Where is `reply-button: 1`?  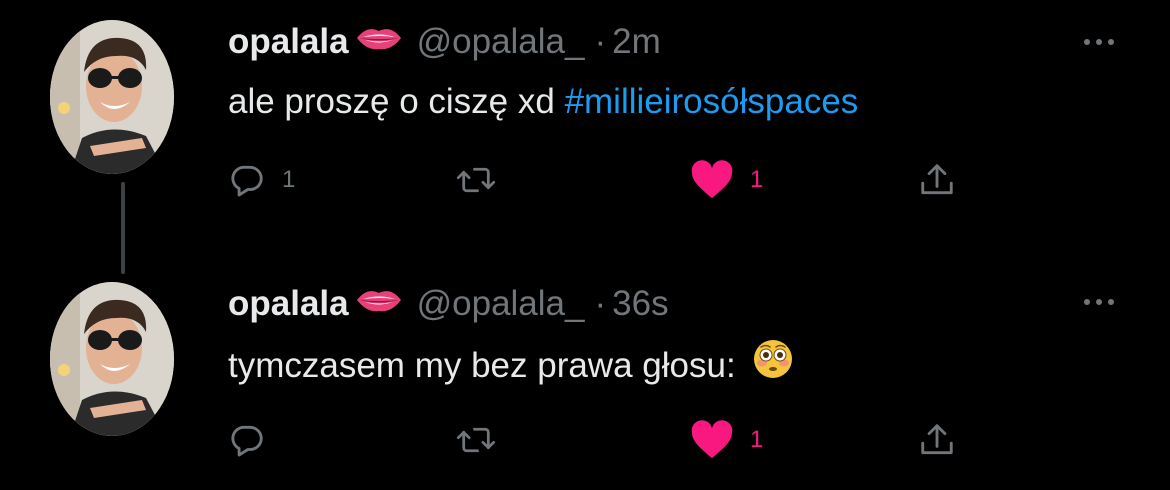
reply-button: 1 is located at coordinates (261, 180).